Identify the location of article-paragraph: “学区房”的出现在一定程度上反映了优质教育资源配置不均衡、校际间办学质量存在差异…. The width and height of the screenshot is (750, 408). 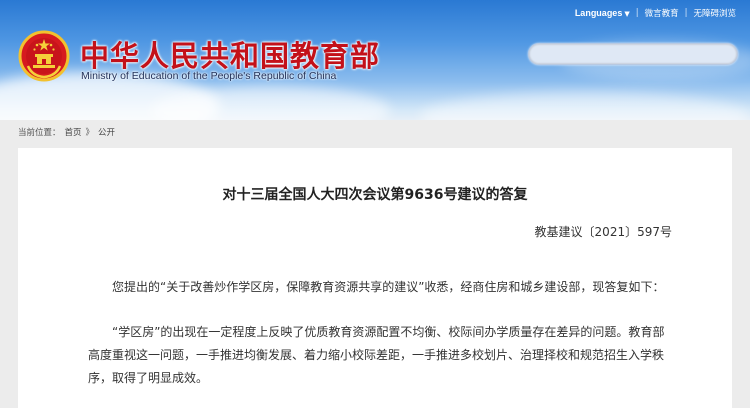
(376, 355).